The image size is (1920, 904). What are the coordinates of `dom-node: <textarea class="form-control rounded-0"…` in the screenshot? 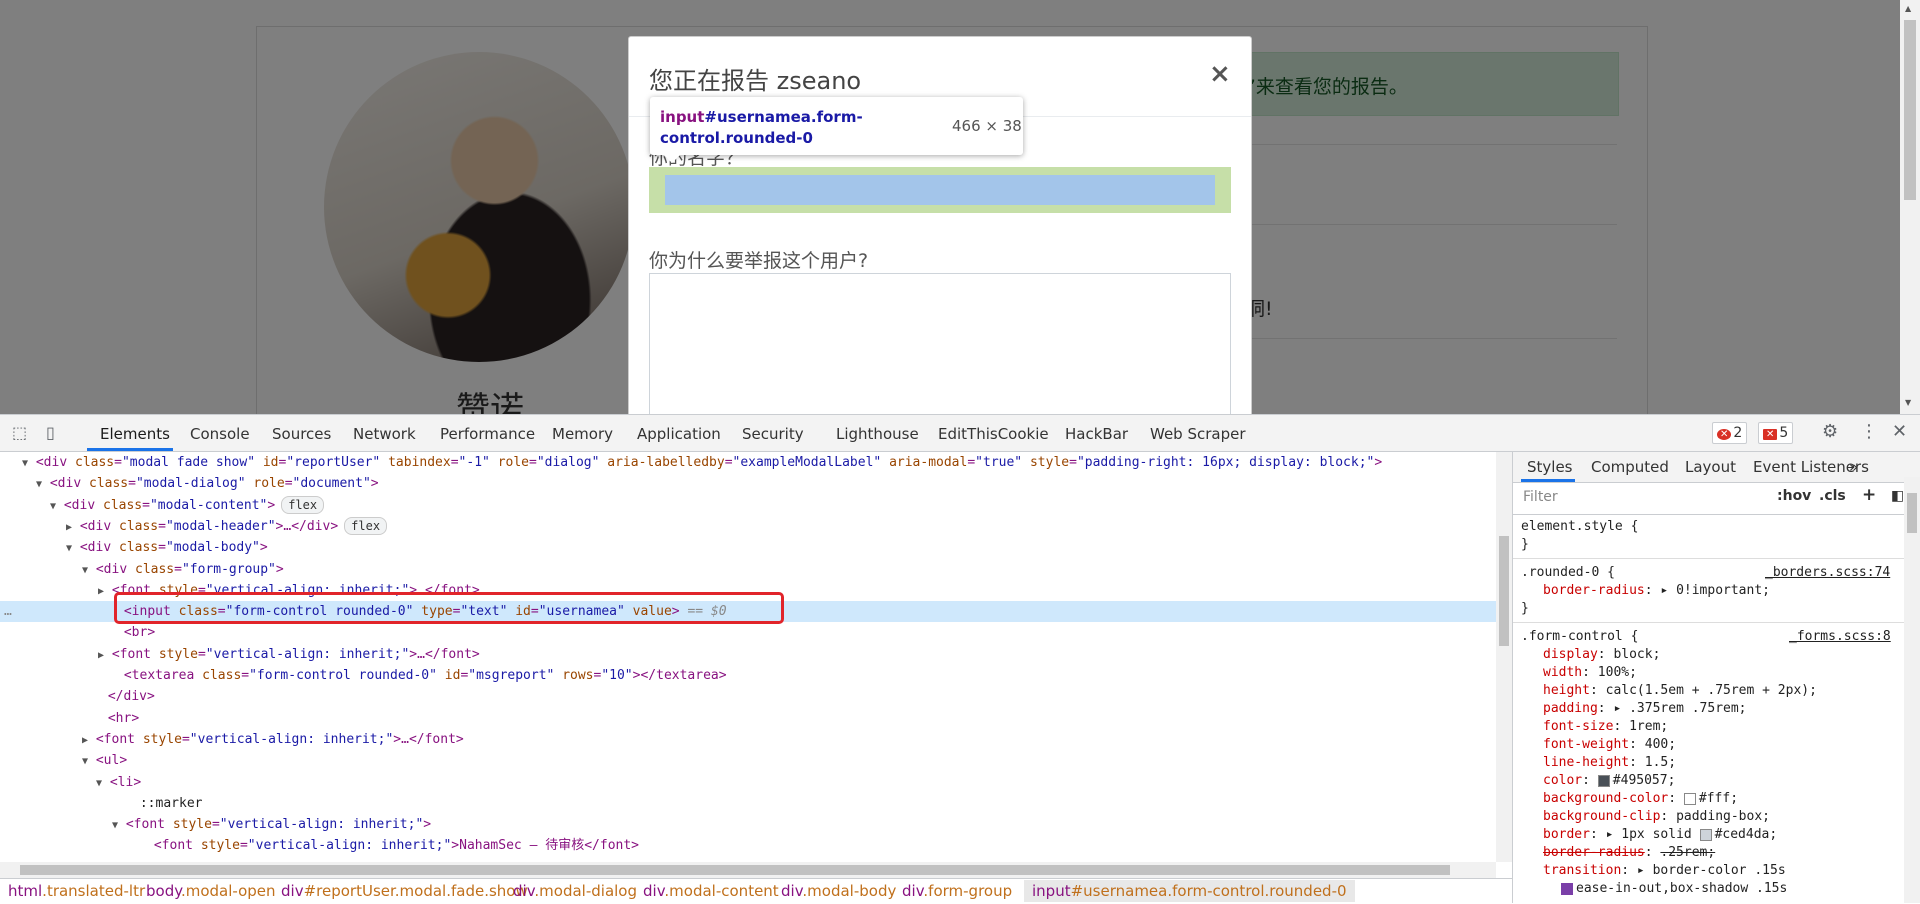 It's located at (363, 675).